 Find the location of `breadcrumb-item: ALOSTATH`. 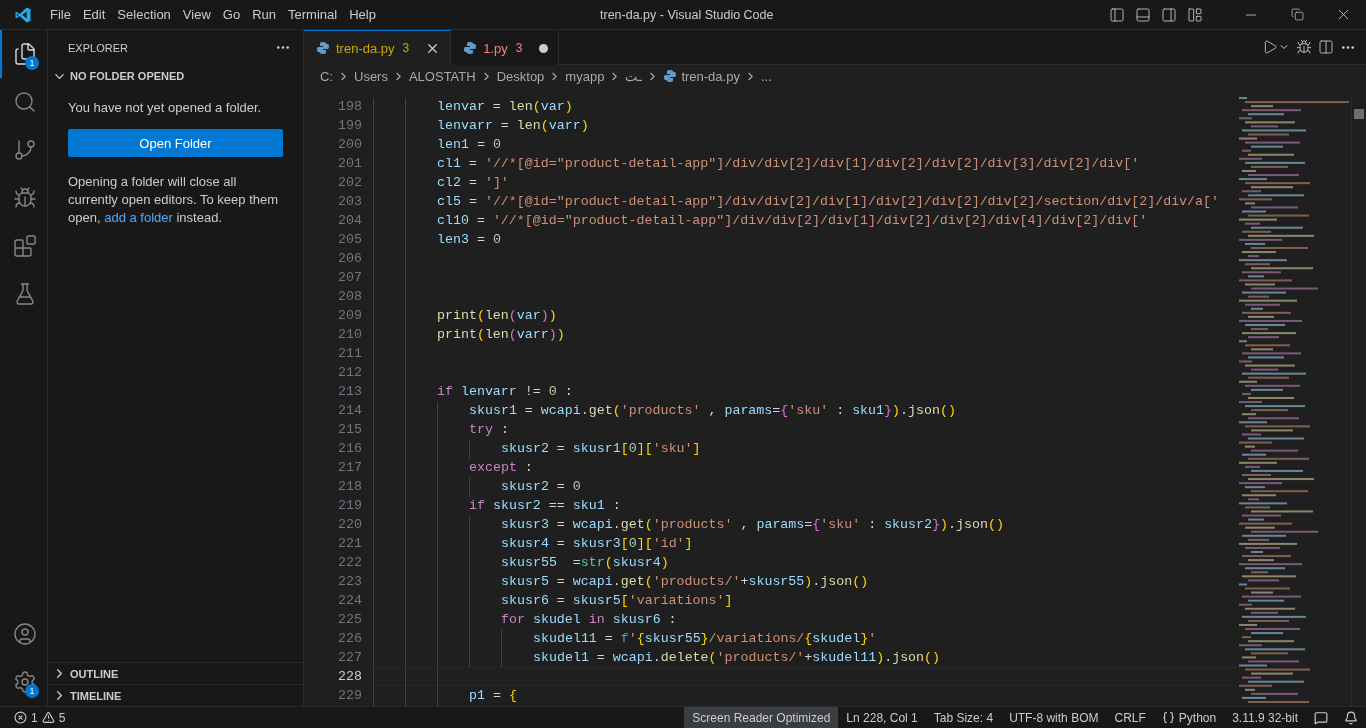

breadcrumb-item: ALOSTATH is located at coordinates (442, 76).